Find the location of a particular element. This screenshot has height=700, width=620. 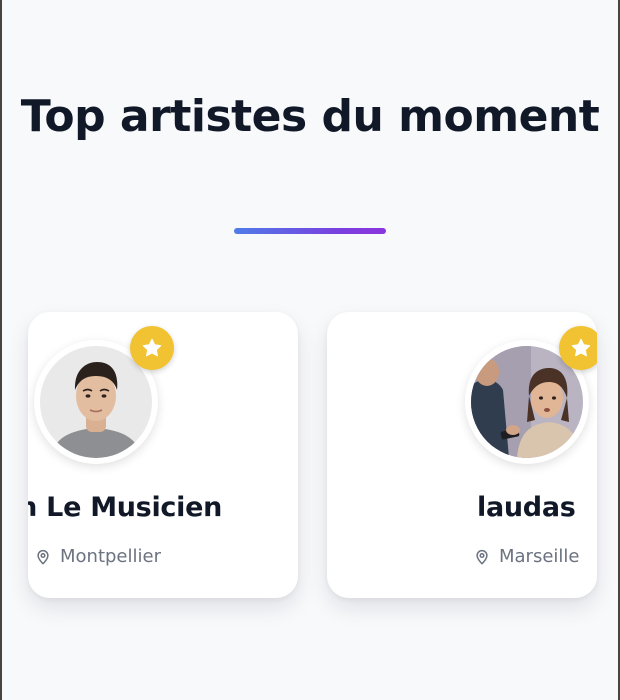

artist-city-label: Marseille is located at coordinates (539, 556).